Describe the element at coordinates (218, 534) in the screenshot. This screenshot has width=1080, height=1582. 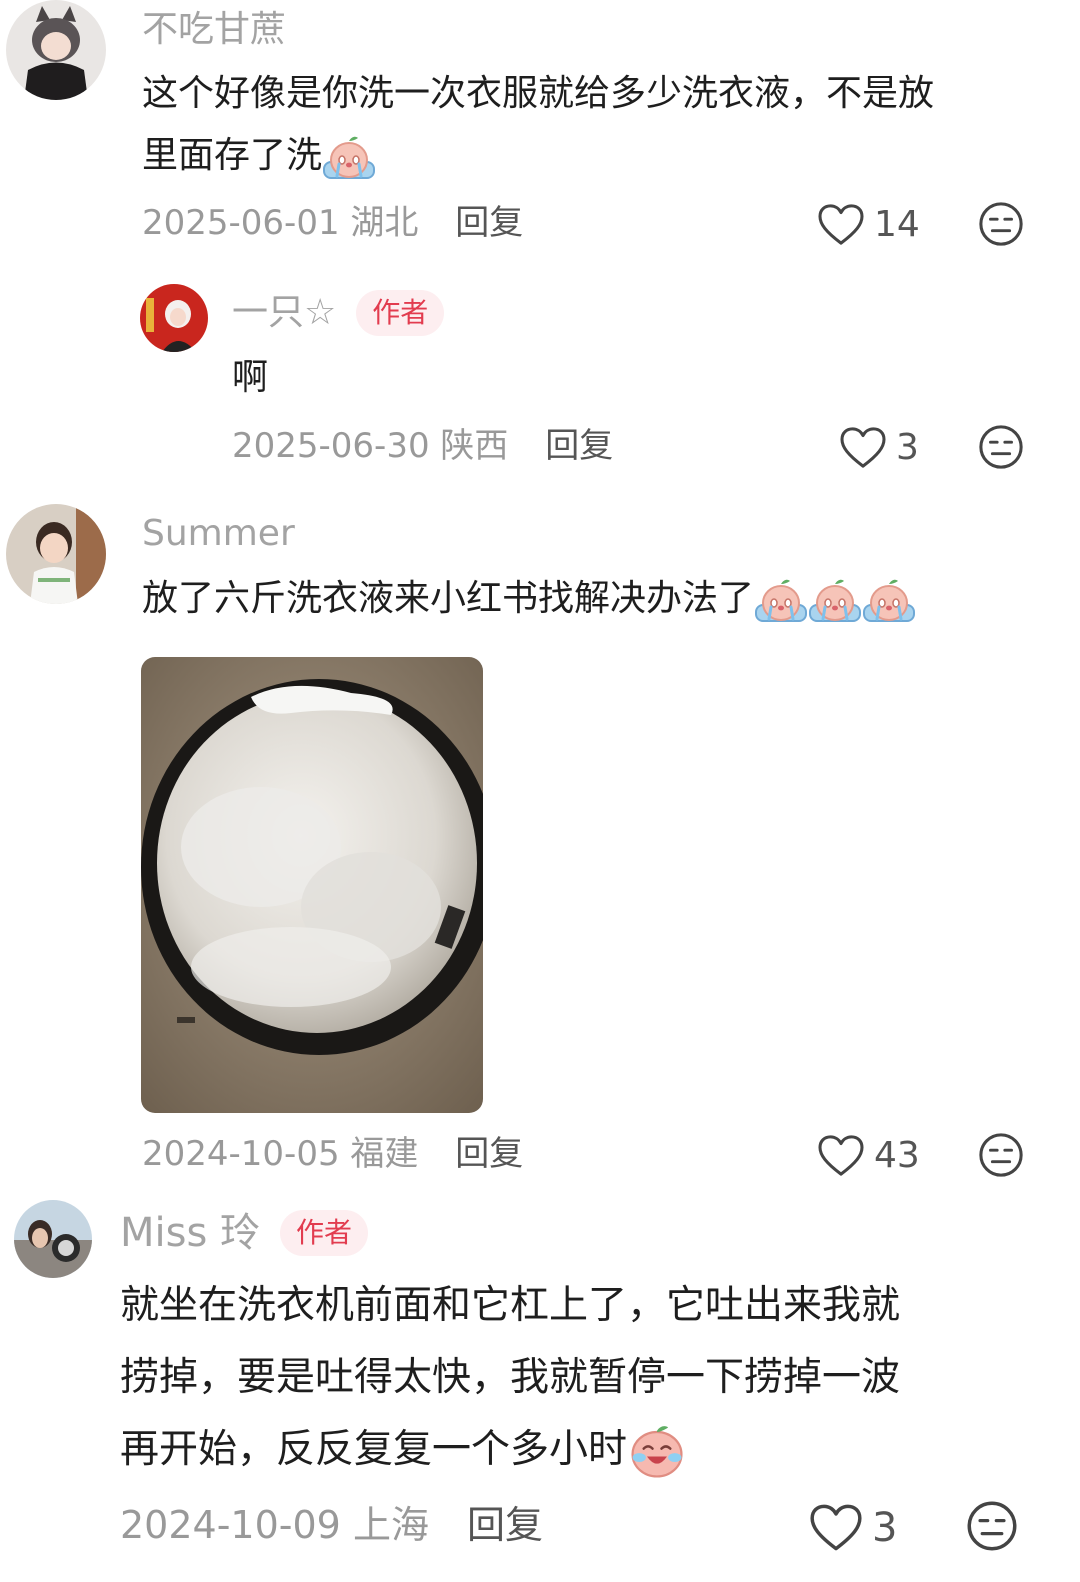
I see `comment-username: Summer` at that location.